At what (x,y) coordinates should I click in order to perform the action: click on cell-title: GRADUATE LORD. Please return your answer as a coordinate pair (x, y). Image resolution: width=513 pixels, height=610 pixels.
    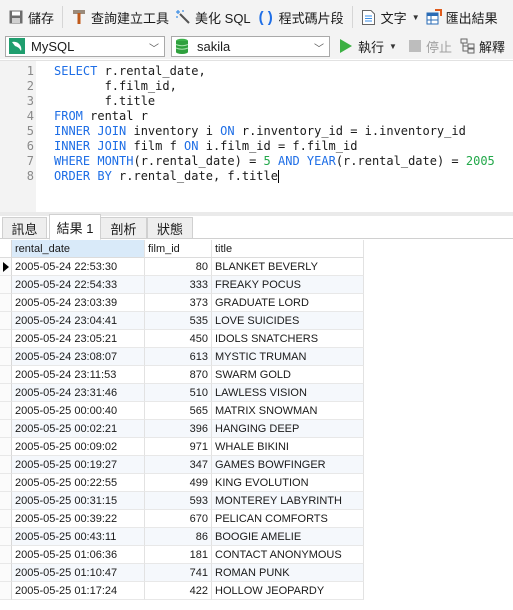
    Looking at the image, I should click on (288, 303).